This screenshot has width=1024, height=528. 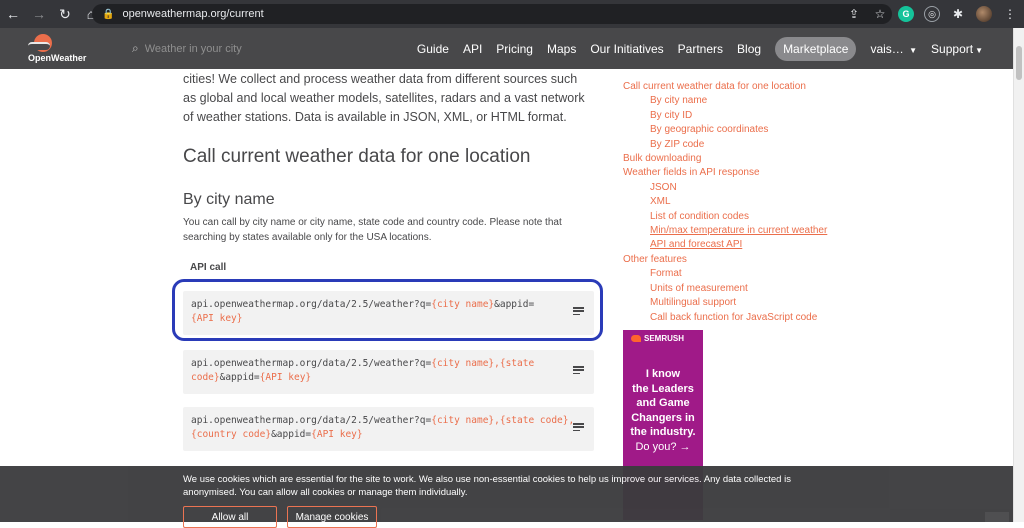 What do you see at coordinates (514, 49) in the screenshot?
I see `nav-pricing: Pricing` at bounding box center [514, 49].